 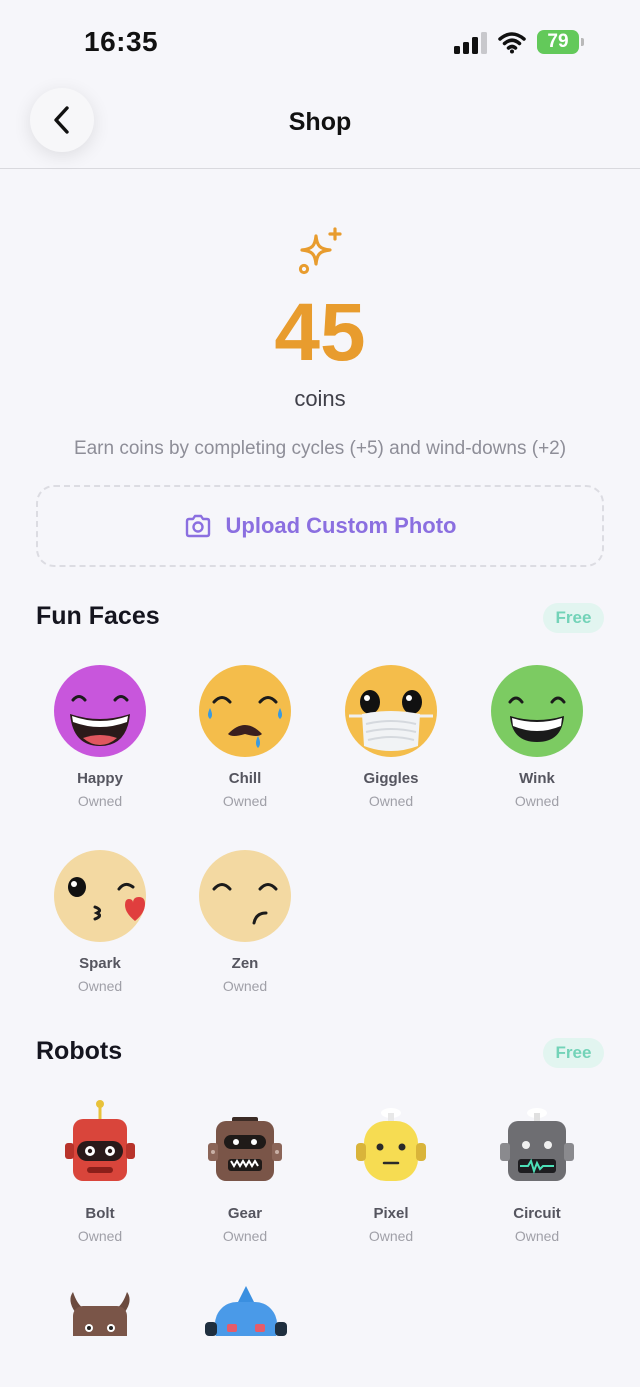 I want to click on face-item-giggles: Giggles Owned, so click(x=391, y=736).